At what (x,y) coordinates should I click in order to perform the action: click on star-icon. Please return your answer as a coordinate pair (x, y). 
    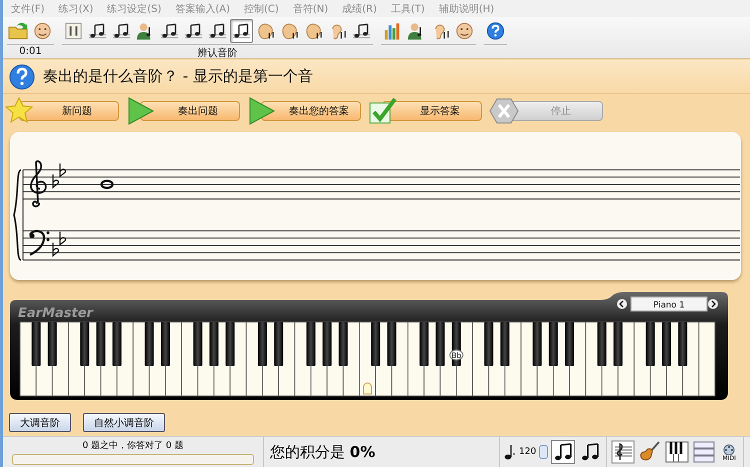
    Looking at the image, I should click on (20, 111).